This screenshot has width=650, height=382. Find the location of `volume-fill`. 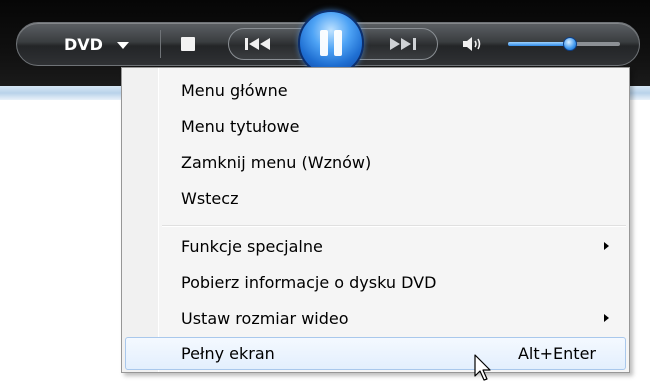

volume-fill is located at coordinates (539, 44).